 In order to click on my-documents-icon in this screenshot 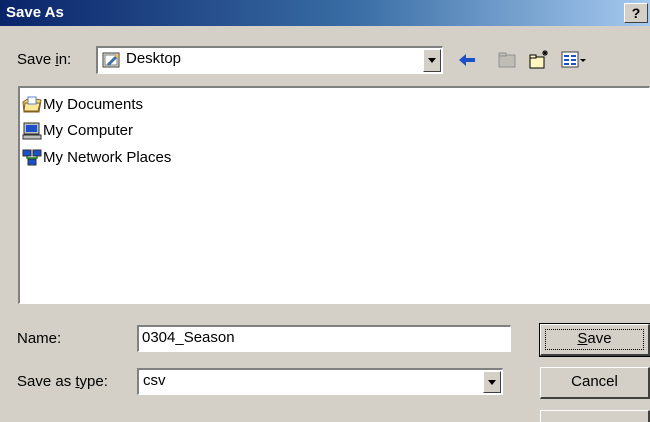, I will do `click(32, 105)`.